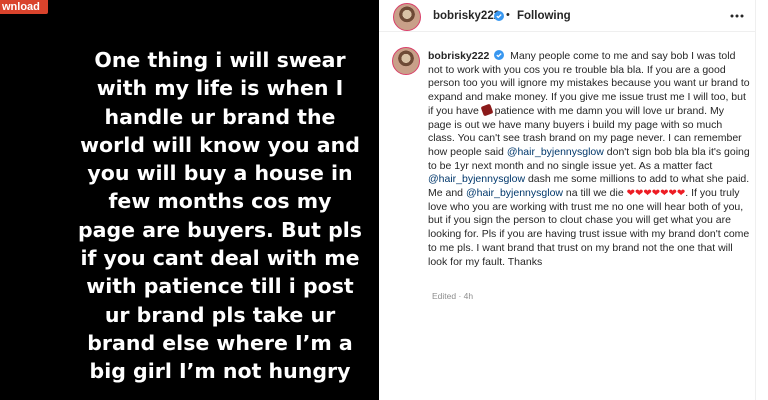  Describe the element at coordinates (24, 7) in the screenshot. I see `download-badge: wnload` at that location.